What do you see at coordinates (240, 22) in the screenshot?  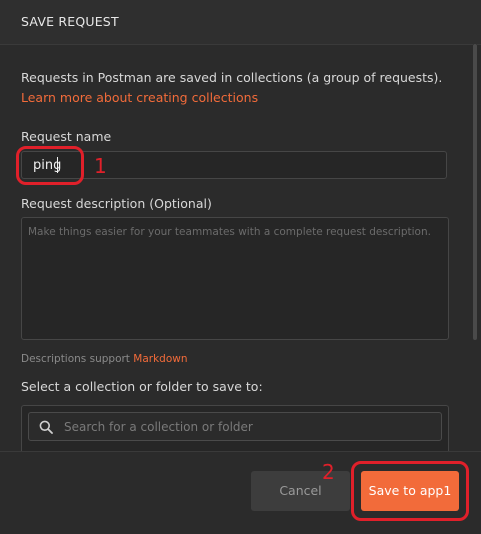 I see `dialog-header: SAVE REQUEST` at bounding box center [240, 22].